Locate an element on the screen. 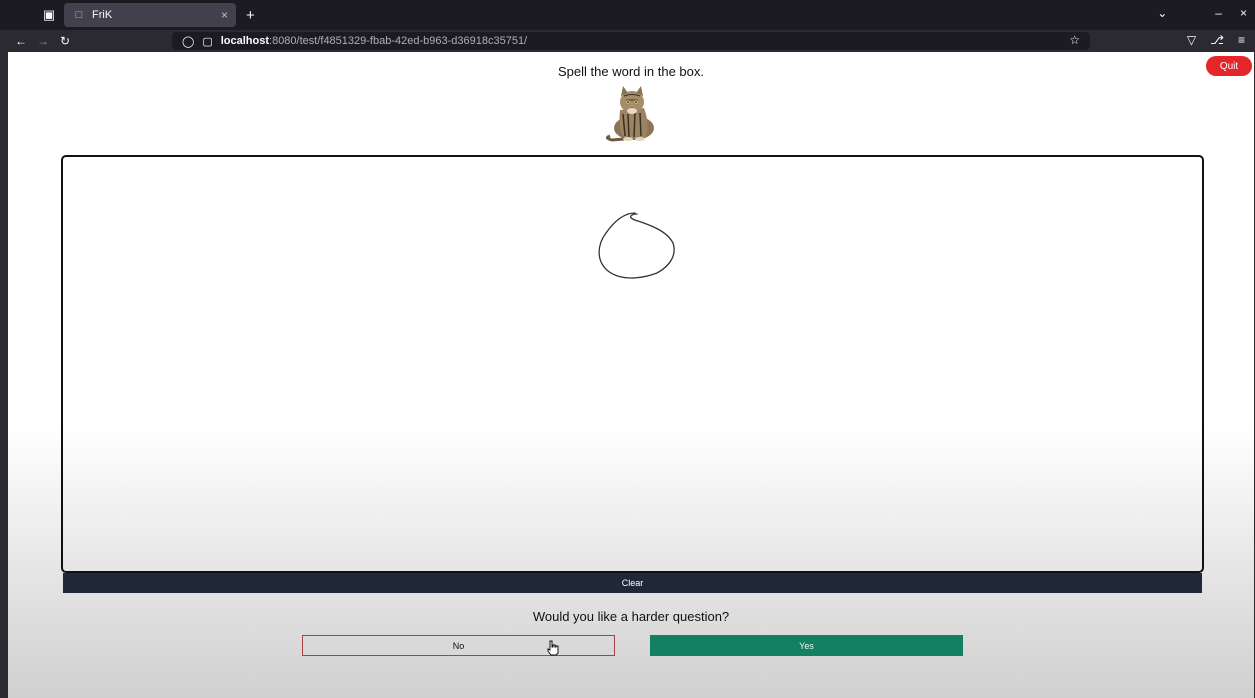 Image resolution: width=1255 pixels, height=698 pixels. extensions-icon: ⎇ is located at coordinates (1217, 40).